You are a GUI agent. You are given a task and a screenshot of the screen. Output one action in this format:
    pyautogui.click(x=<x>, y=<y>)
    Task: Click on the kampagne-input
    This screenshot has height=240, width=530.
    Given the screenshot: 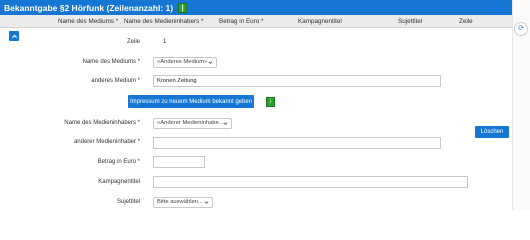 What is the action you would take?
    pyautogui.click(x=310, y=182)
    